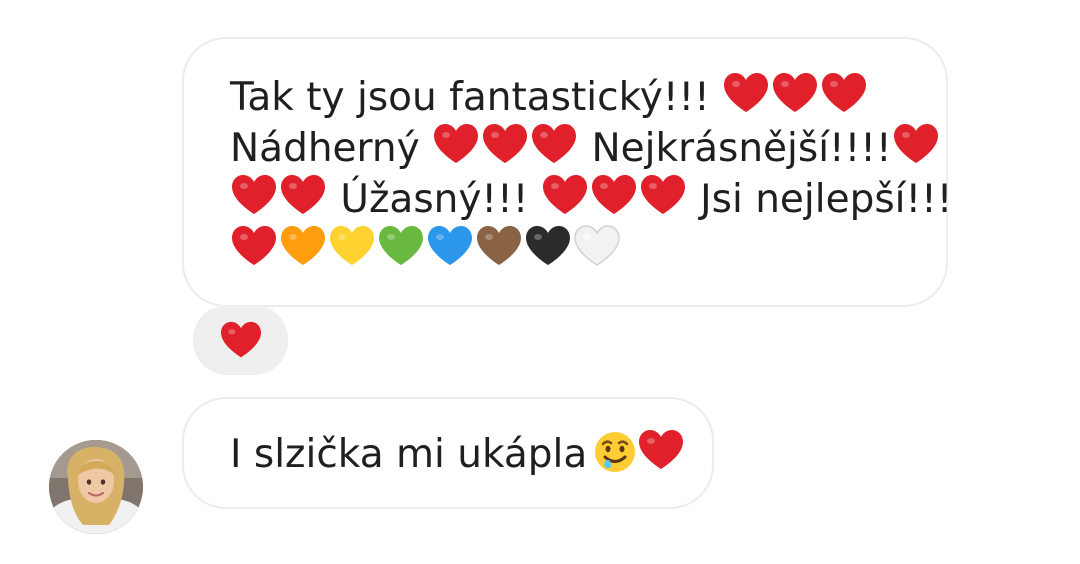 The height and width of the screenshot is (564, 1080). I want to click on message-line-text: Úžasný!!!, so click(428, 199).